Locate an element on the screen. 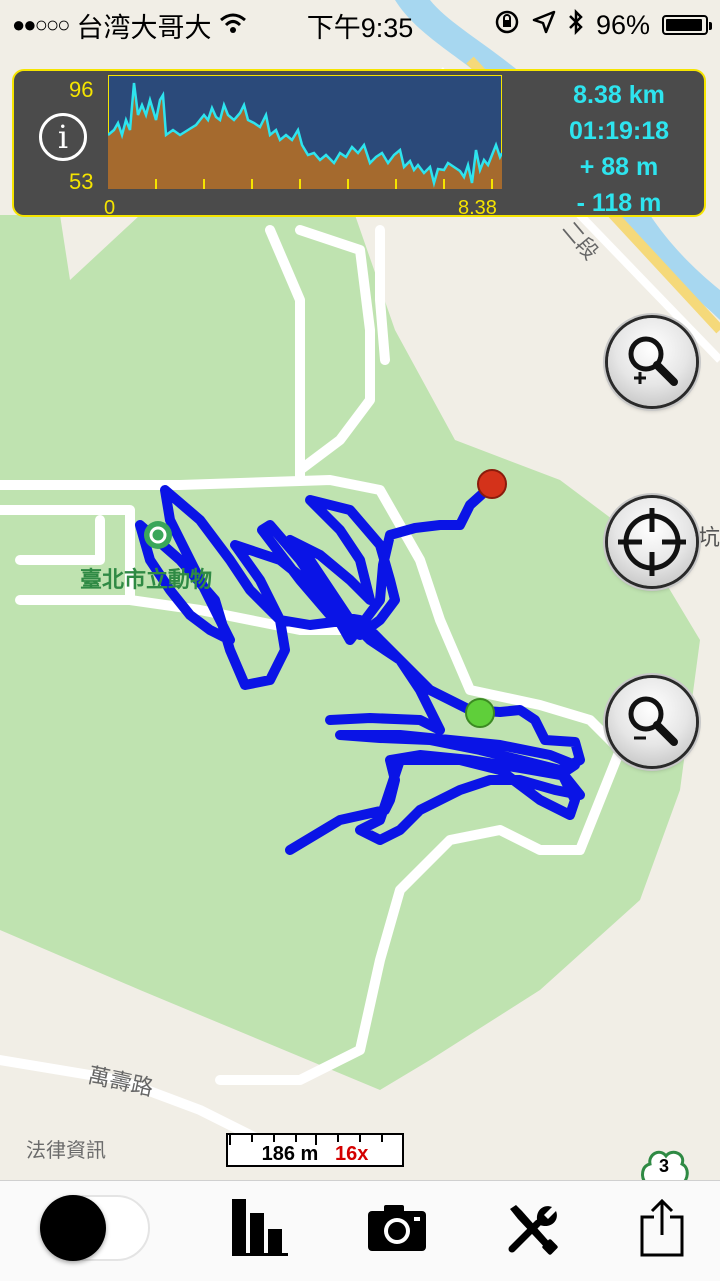 The width and height of the screenshot is (720, 1281). zoom-out-icon is located at coordinates (653, 721).